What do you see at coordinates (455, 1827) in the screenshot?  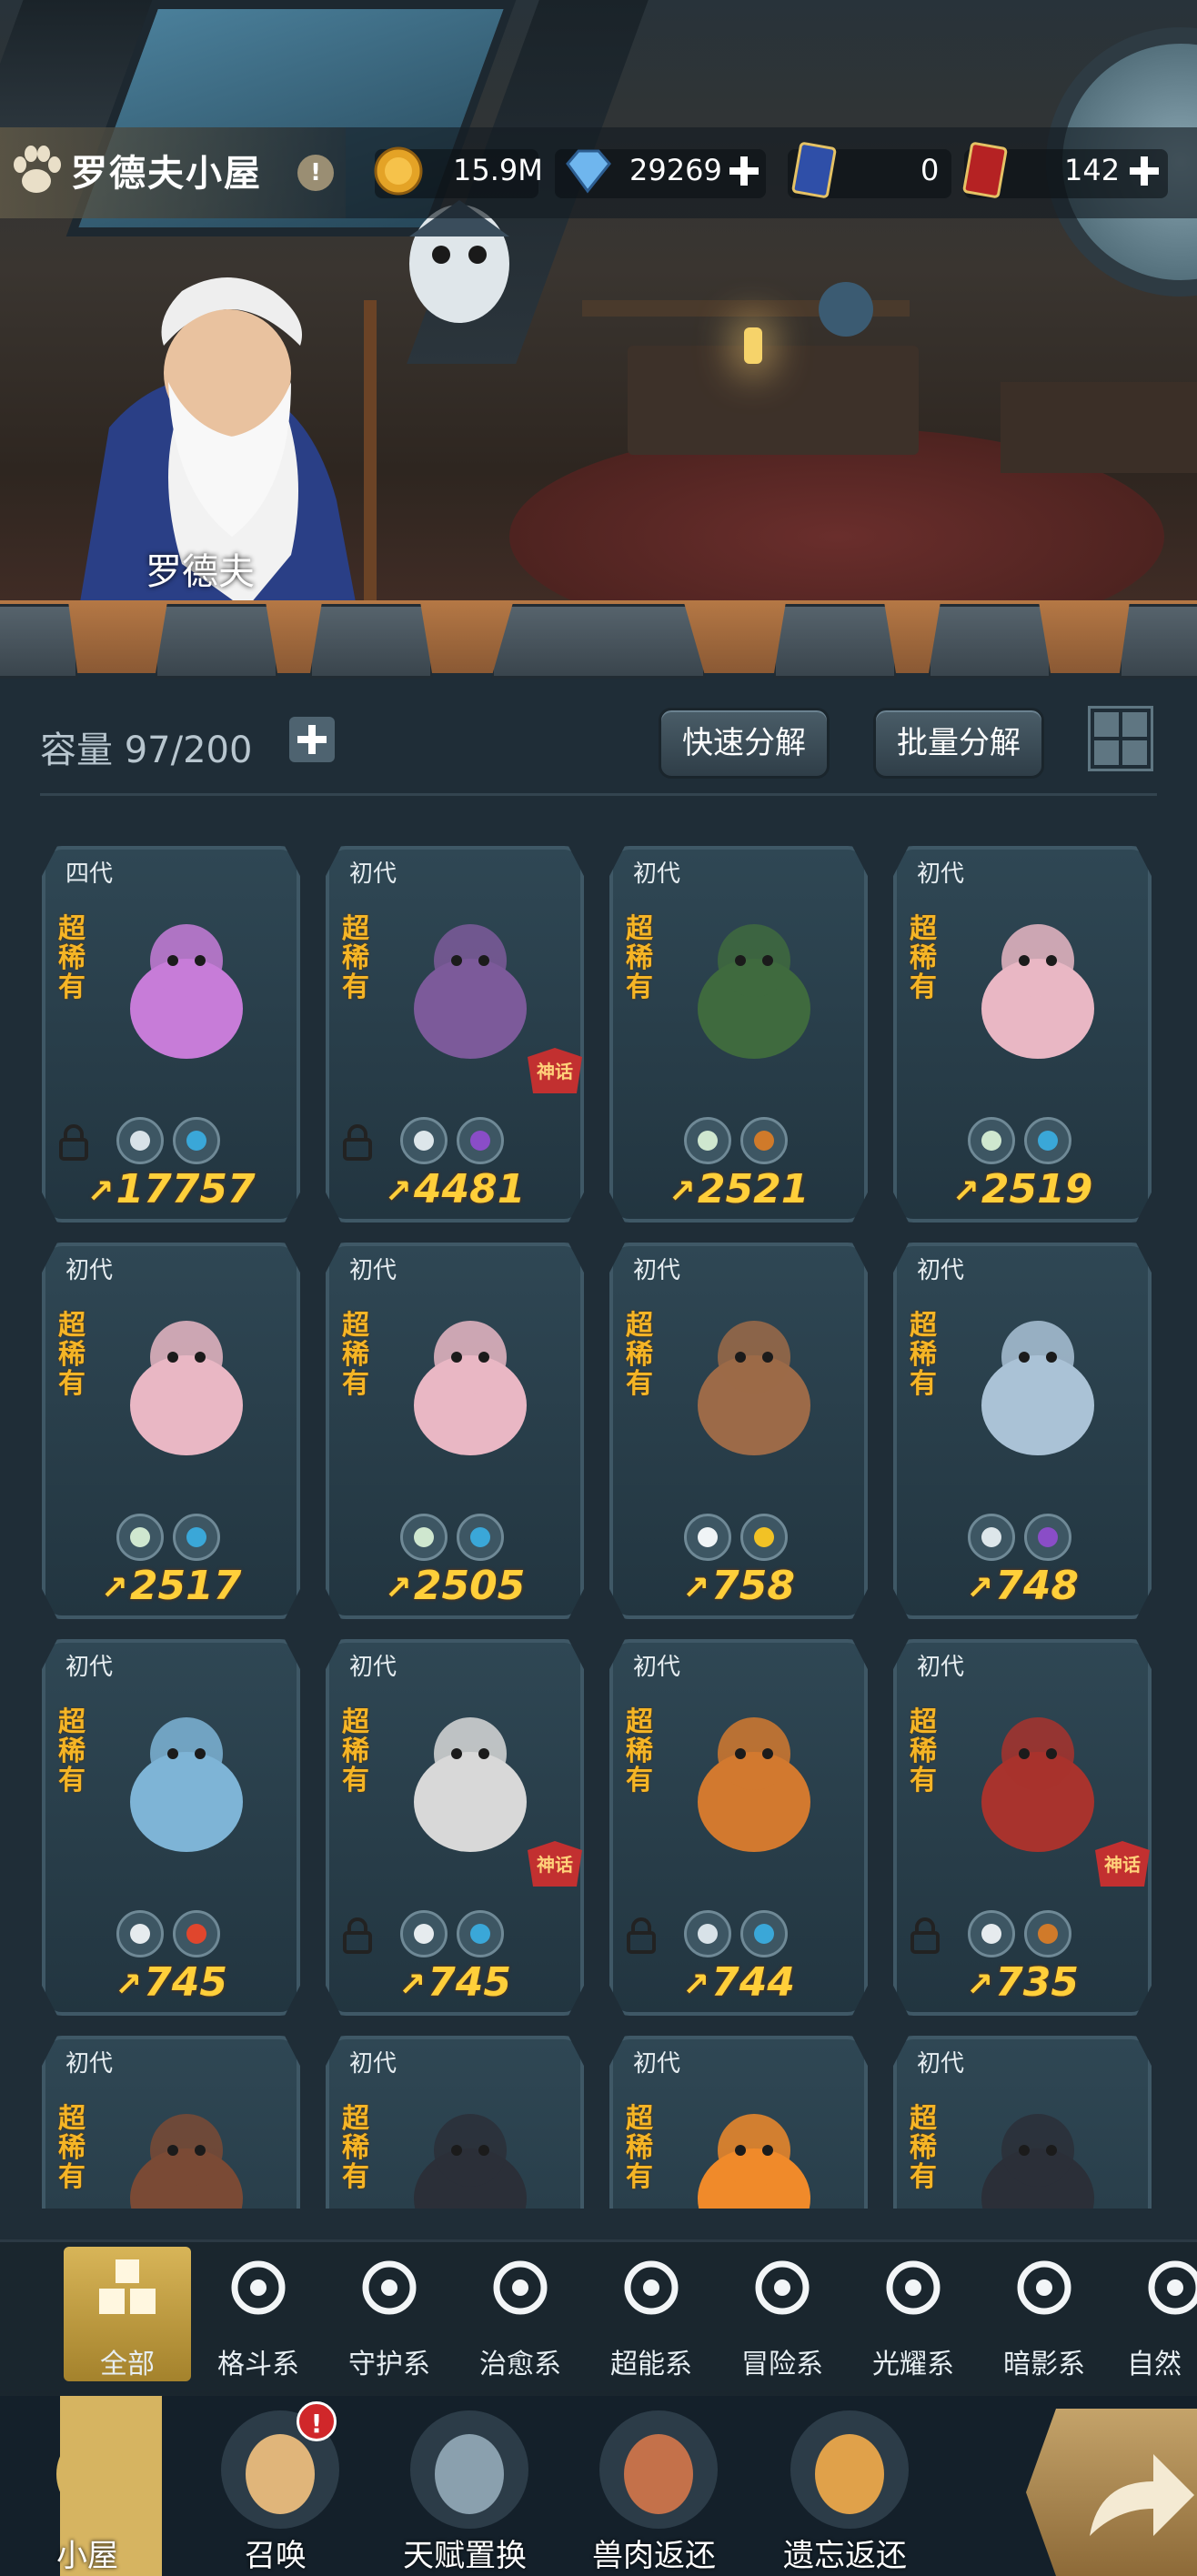 I see `pet-card: 初代 超稀有 神话 ↗745` at bounding box center [455, 1827].